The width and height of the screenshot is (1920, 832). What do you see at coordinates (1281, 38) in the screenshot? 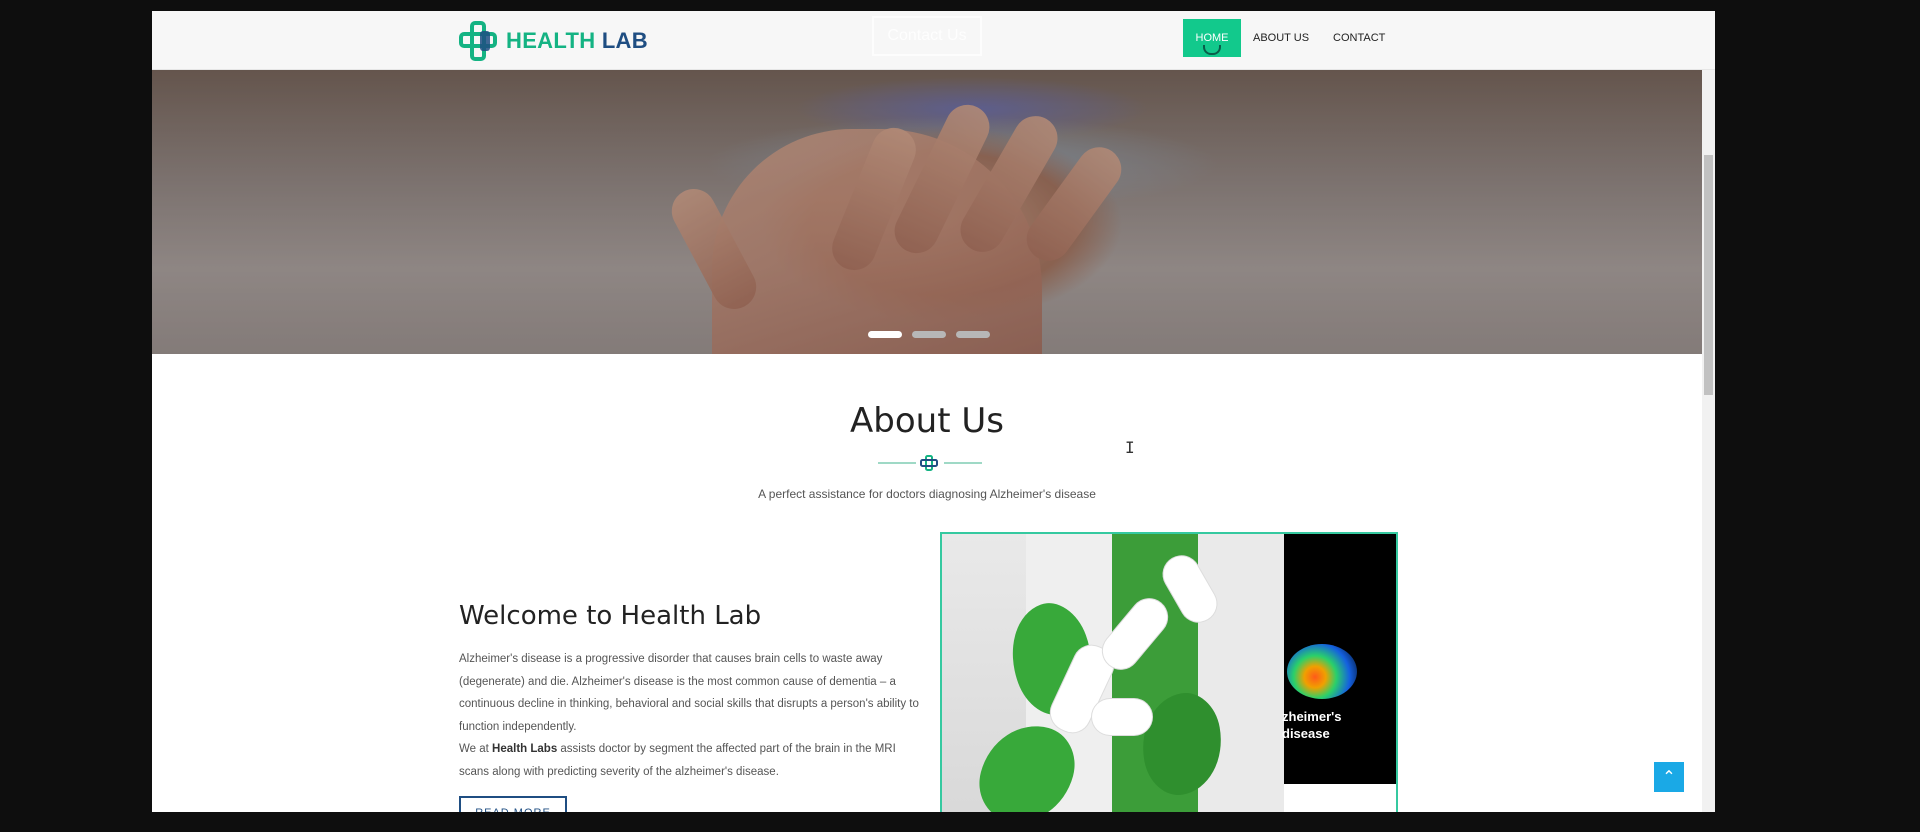
I see `nav-about-us: ABOUT US` at bounding box center [1281, 38].